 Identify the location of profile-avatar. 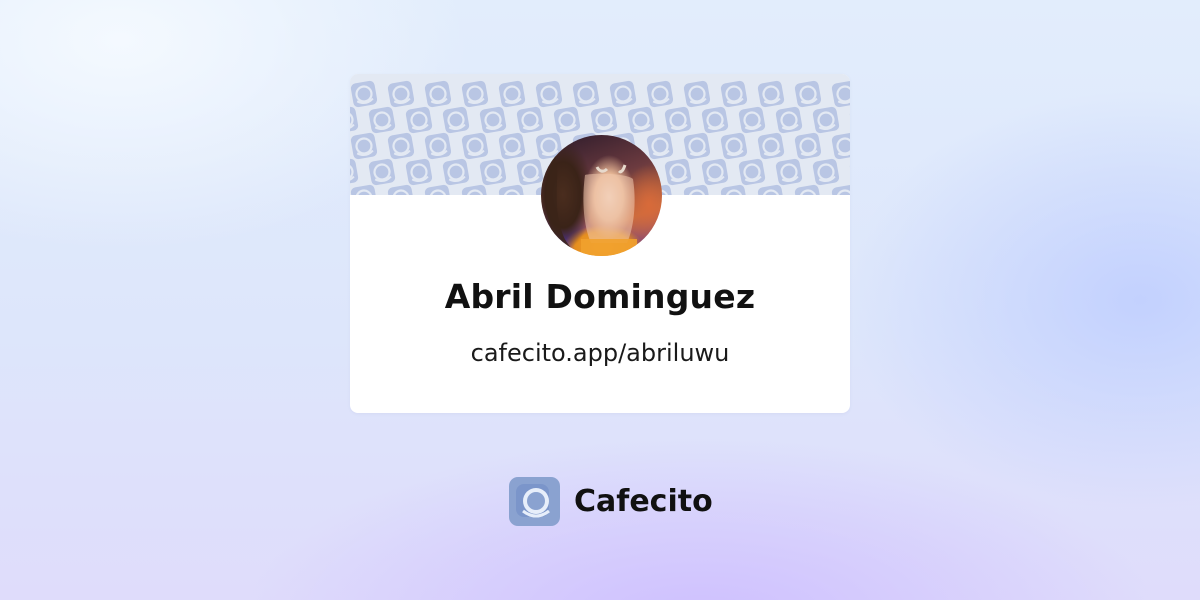
(601, 195).